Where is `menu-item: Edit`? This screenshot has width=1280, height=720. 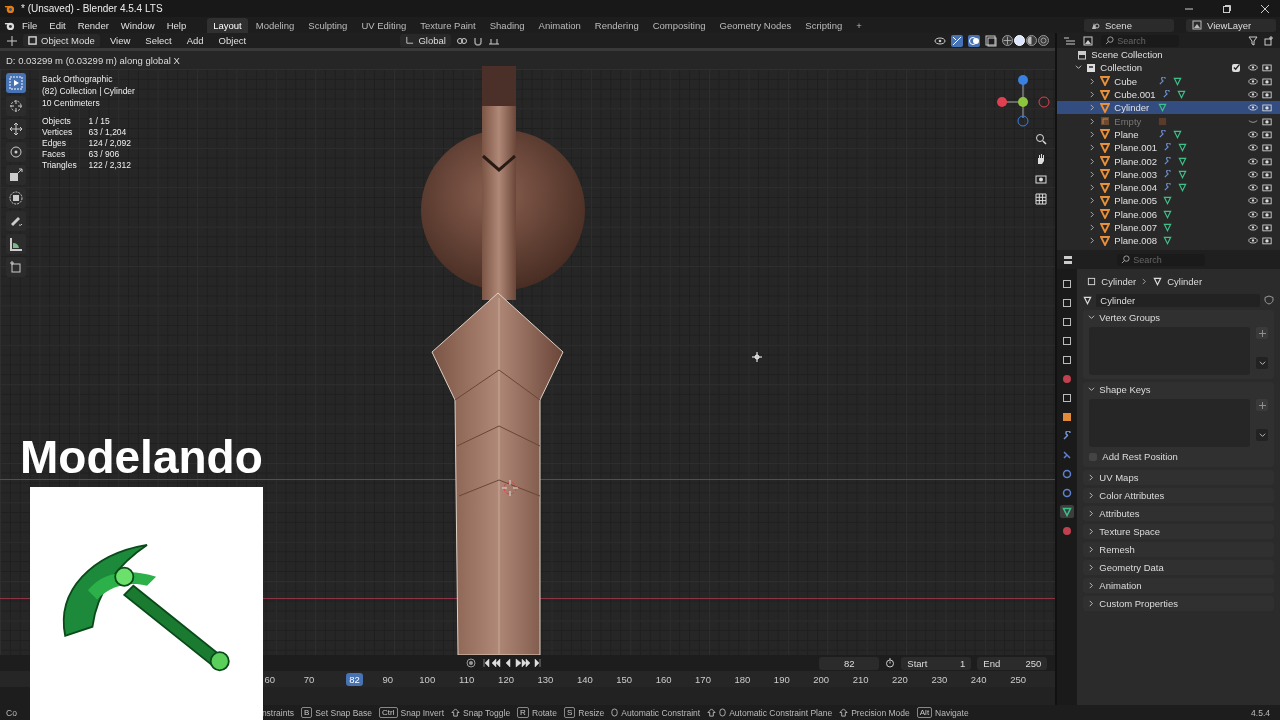 menu-item: Edit is located at coordinates (57, 25).